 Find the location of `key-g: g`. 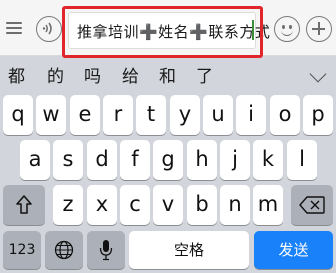

key-g: g is located at coordinates (168, 160).